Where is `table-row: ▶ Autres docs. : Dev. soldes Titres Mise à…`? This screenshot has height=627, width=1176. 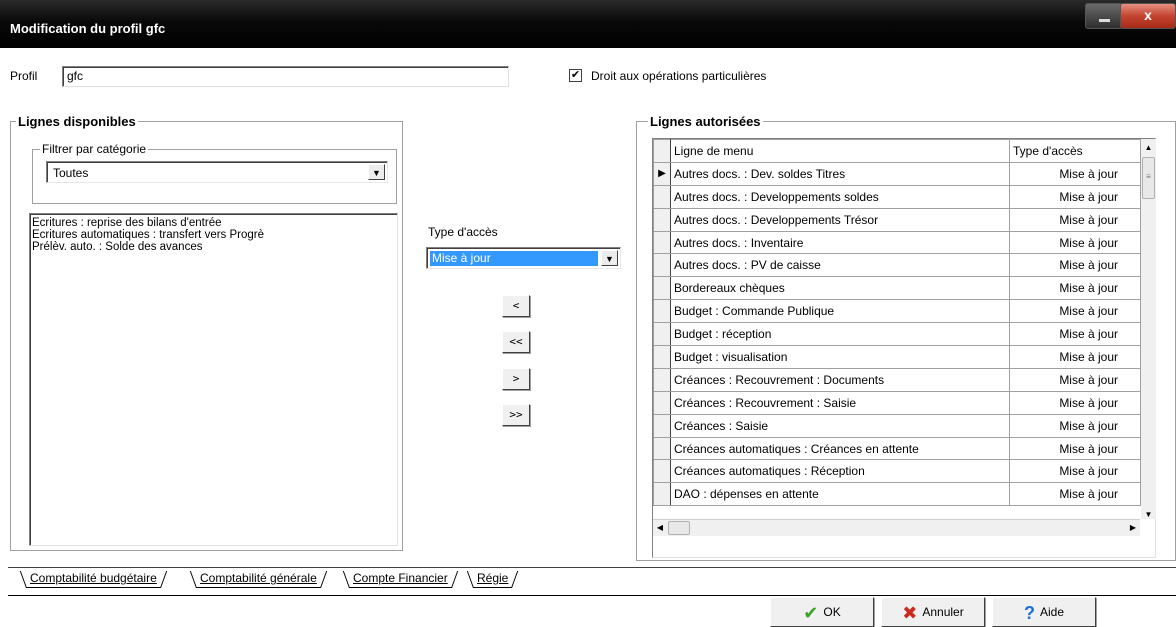
table-row: ▶ Autres docs. : Dev. soldes Titres Mise à… is located at coordinates (897, 173).